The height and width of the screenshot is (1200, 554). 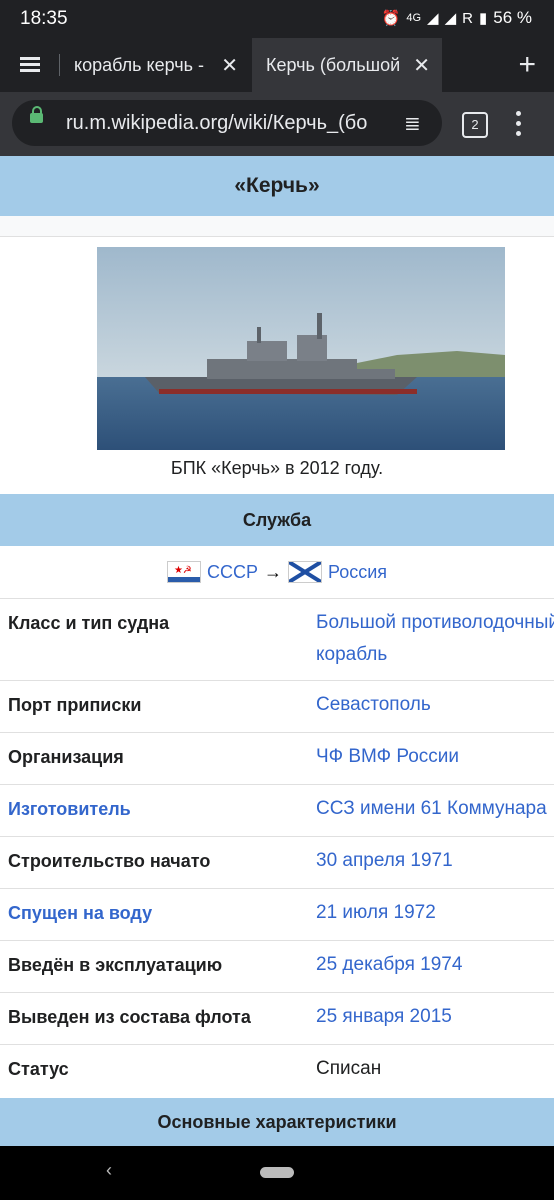 I want to click on row-label: Выведен из состава флота, so click(x=129, y=1017).